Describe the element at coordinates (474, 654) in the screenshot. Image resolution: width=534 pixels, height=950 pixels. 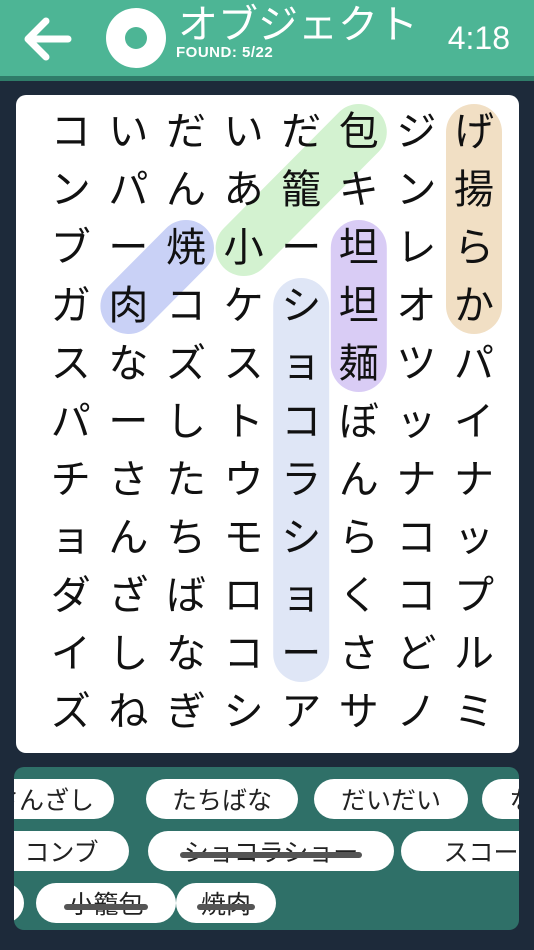
I see `grid-cell: ル` at that location.